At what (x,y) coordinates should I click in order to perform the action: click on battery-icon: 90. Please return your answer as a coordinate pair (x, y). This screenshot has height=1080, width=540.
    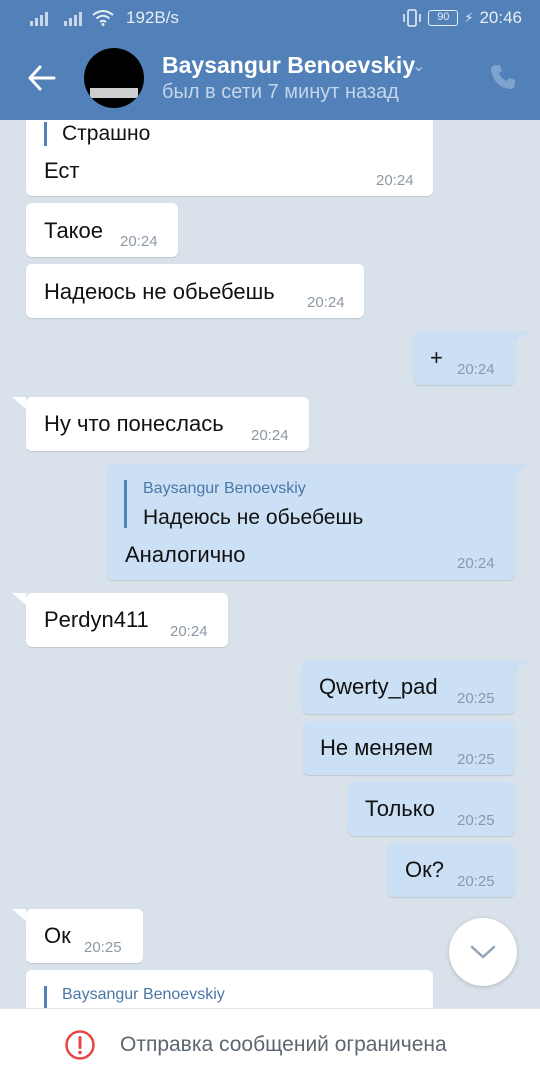
    Looking at the image, I should click on (443, 18).